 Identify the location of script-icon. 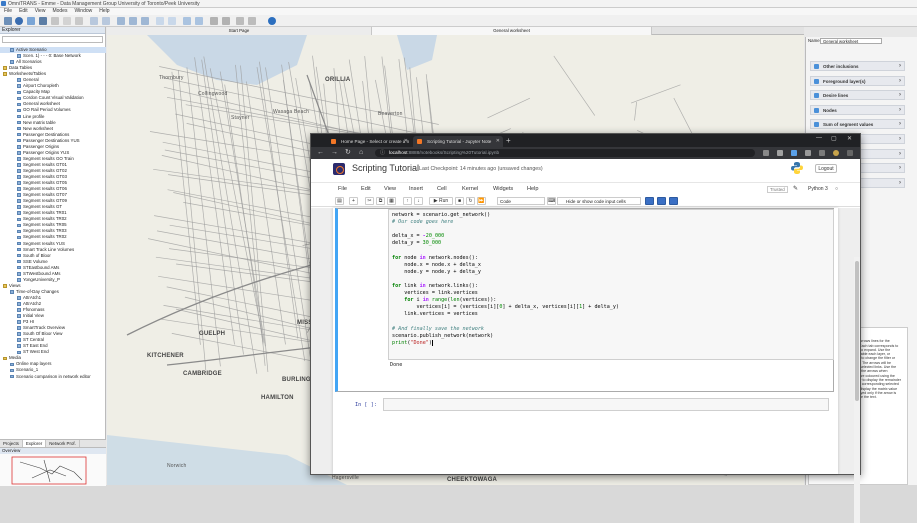
(240, 21).